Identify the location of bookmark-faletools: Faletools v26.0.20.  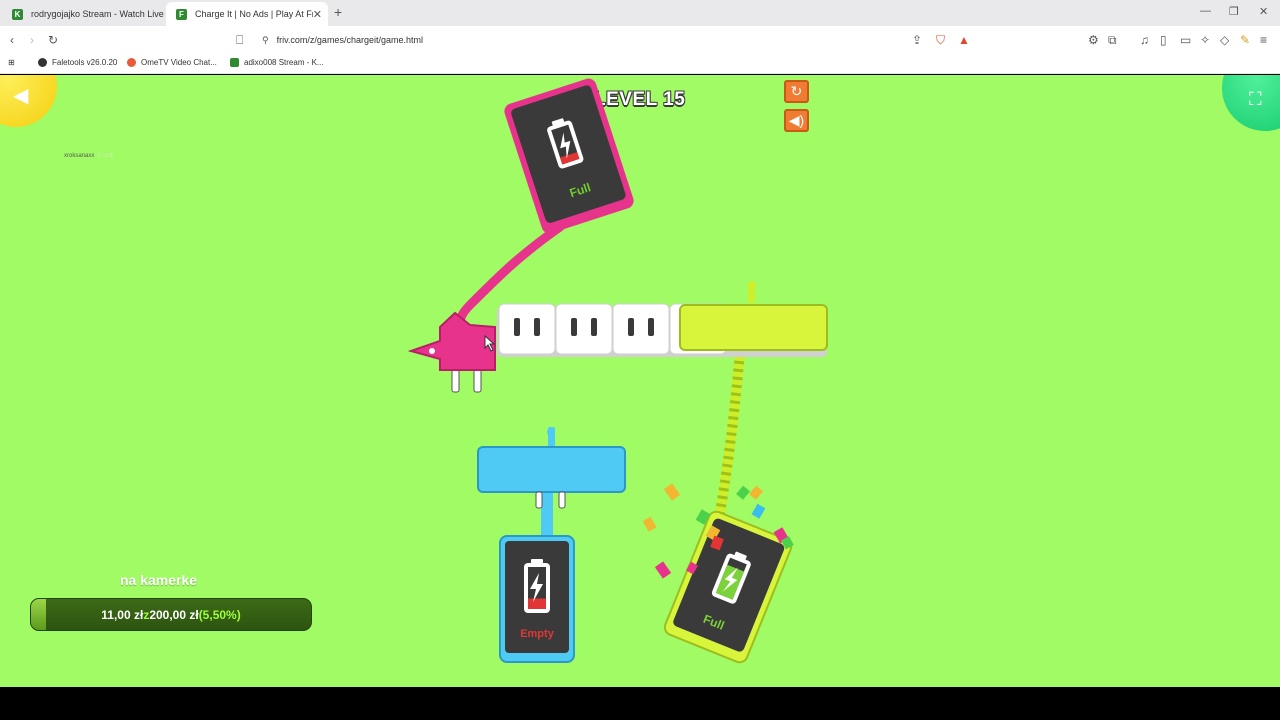
(77, 62).